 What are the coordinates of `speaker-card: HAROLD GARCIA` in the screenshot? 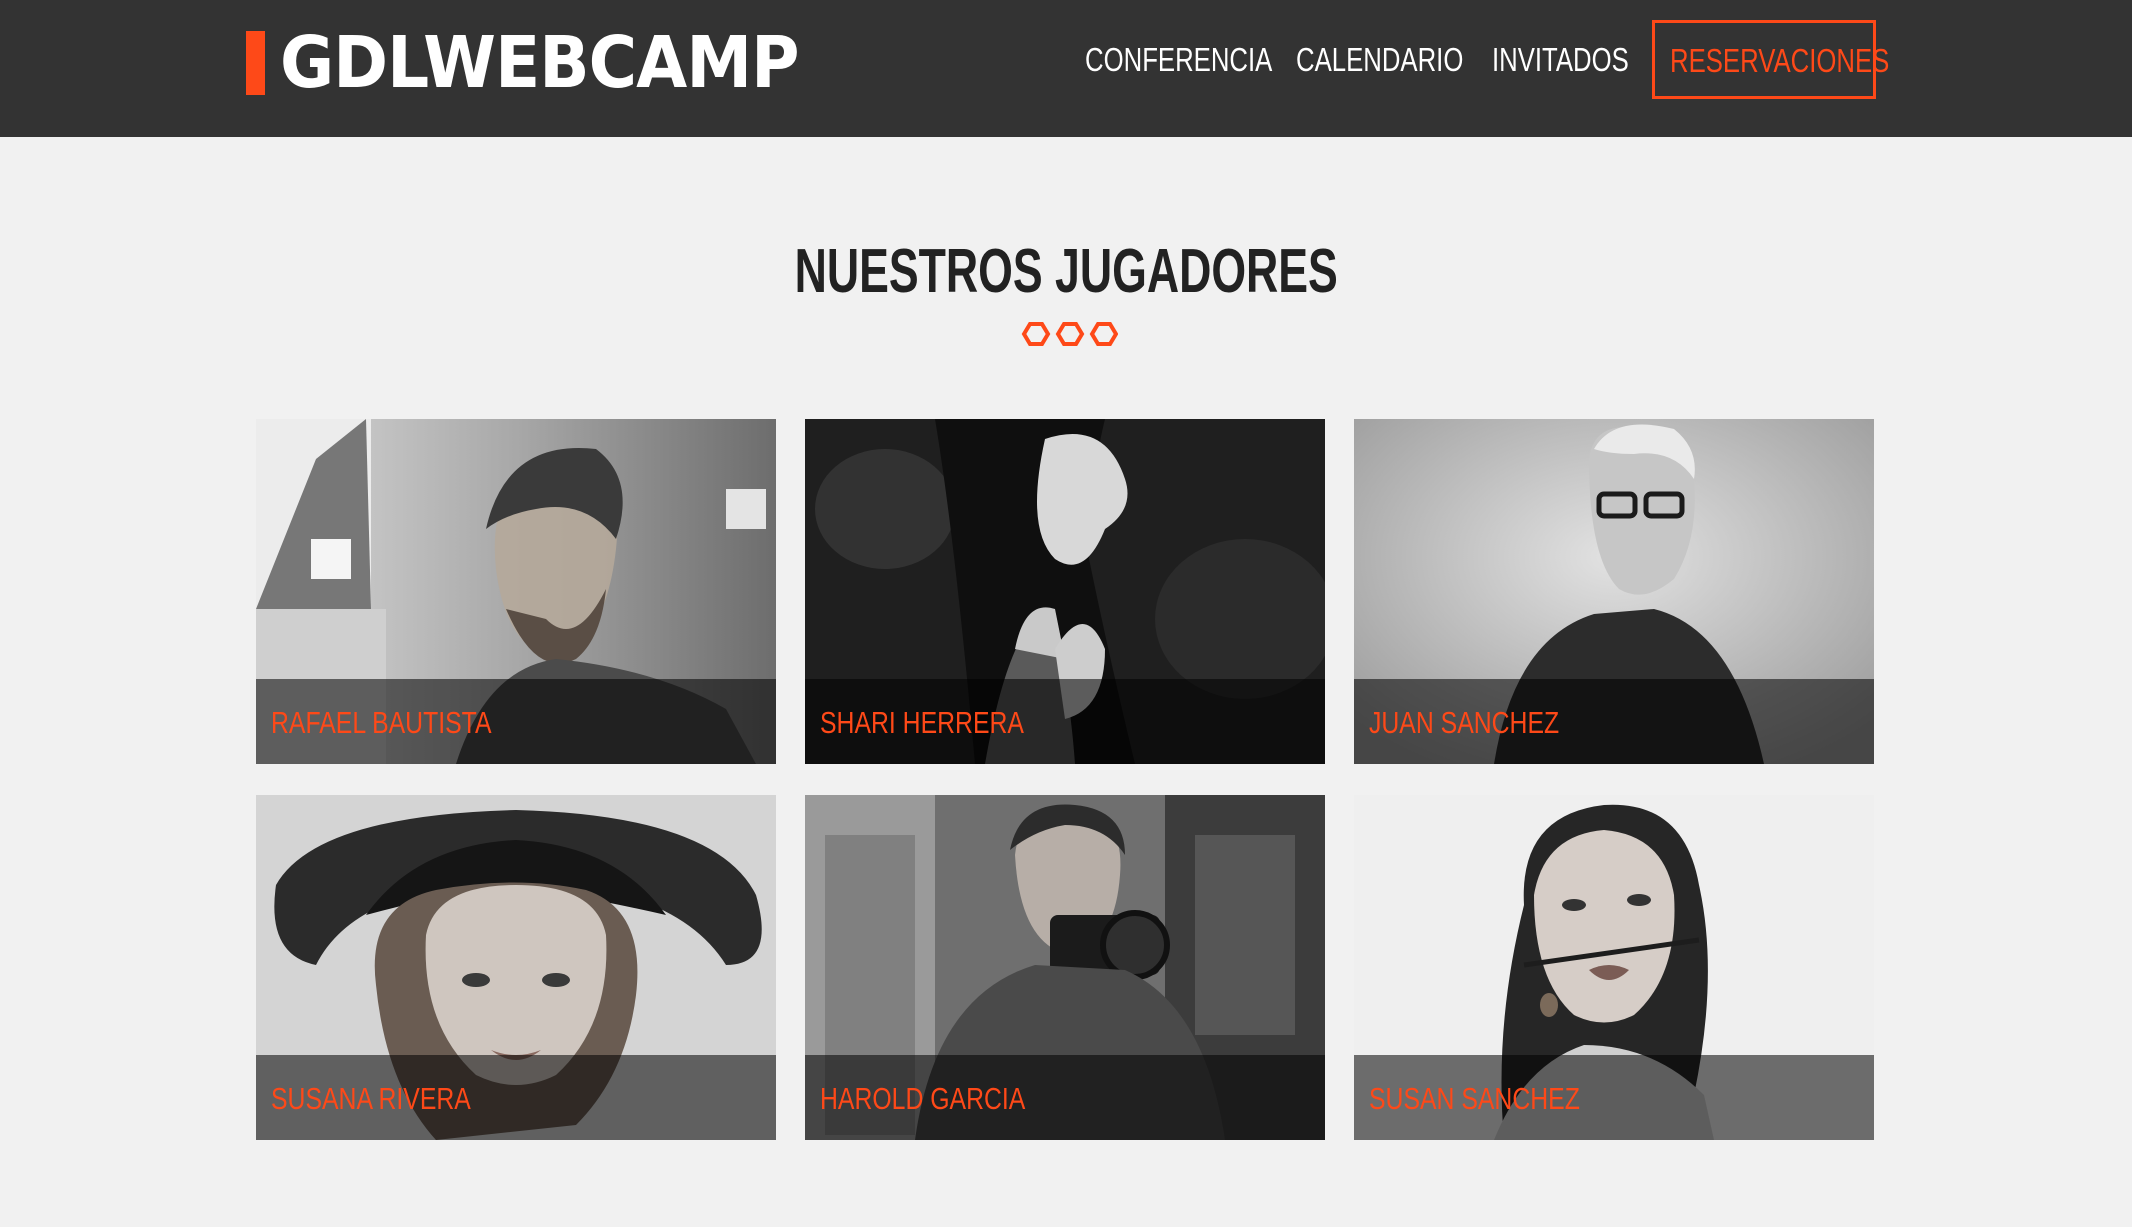 It's located at (1065, 967).